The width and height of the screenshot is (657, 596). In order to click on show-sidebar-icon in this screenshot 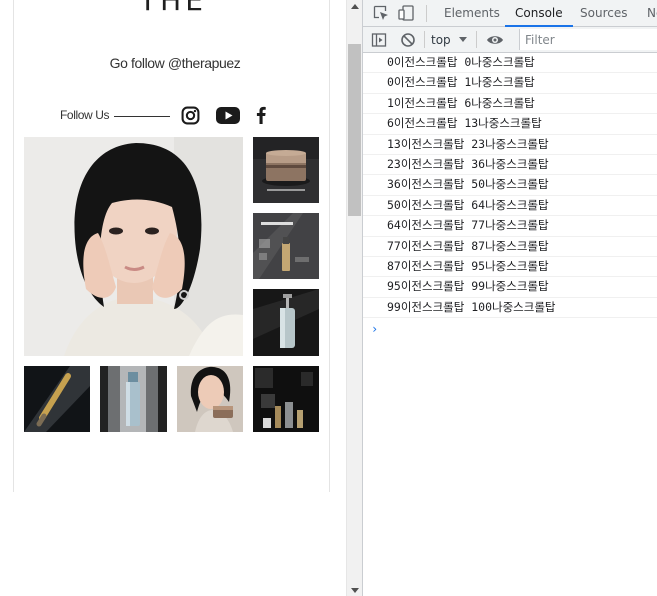, I will do `click(379, 40)`.